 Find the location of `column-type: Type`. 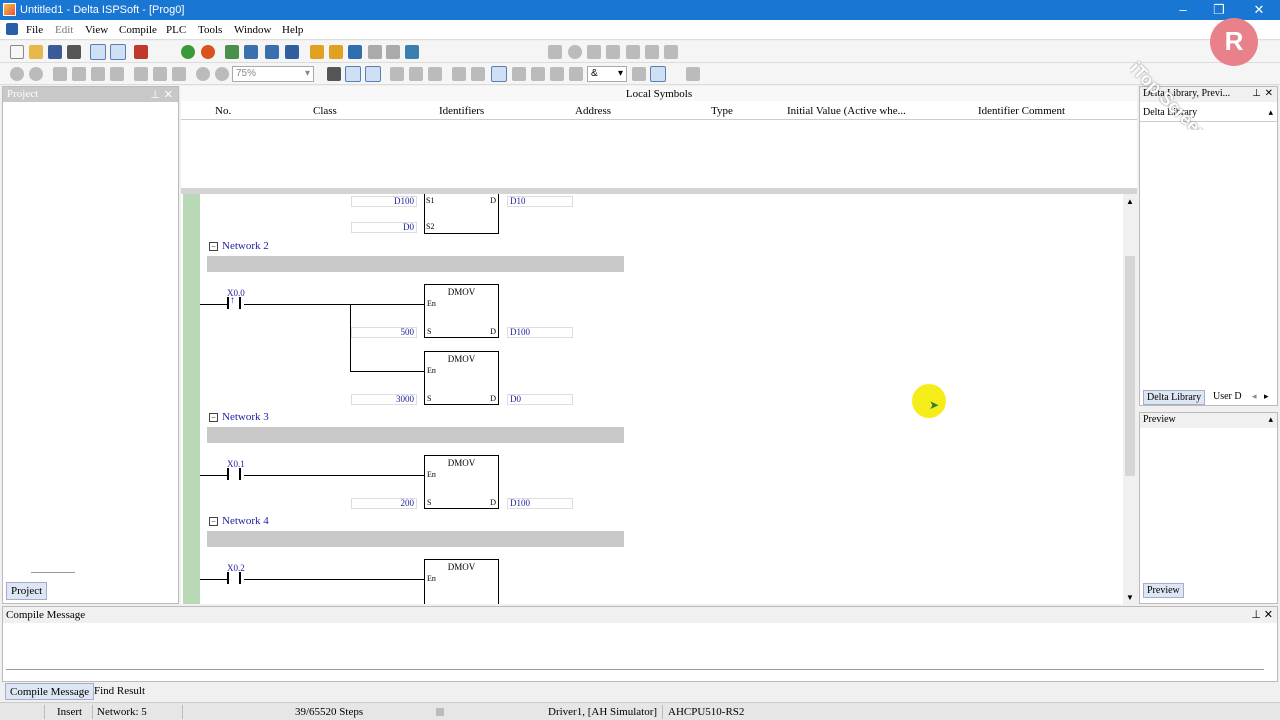

column-type: Type is located at coordinates (722, 111).